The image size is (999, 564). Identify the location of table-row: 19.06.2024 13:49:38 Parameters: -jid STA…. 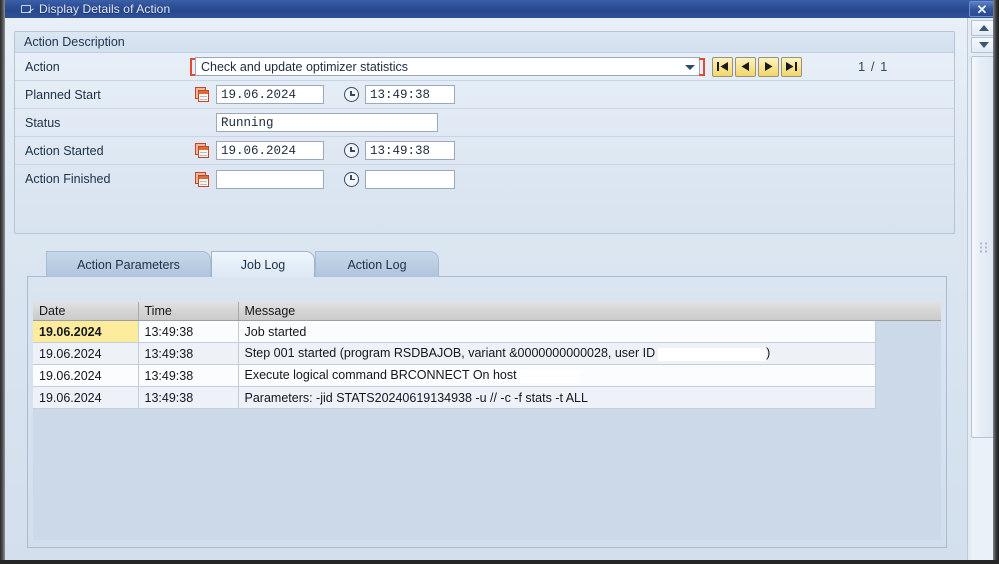
(454, 397).